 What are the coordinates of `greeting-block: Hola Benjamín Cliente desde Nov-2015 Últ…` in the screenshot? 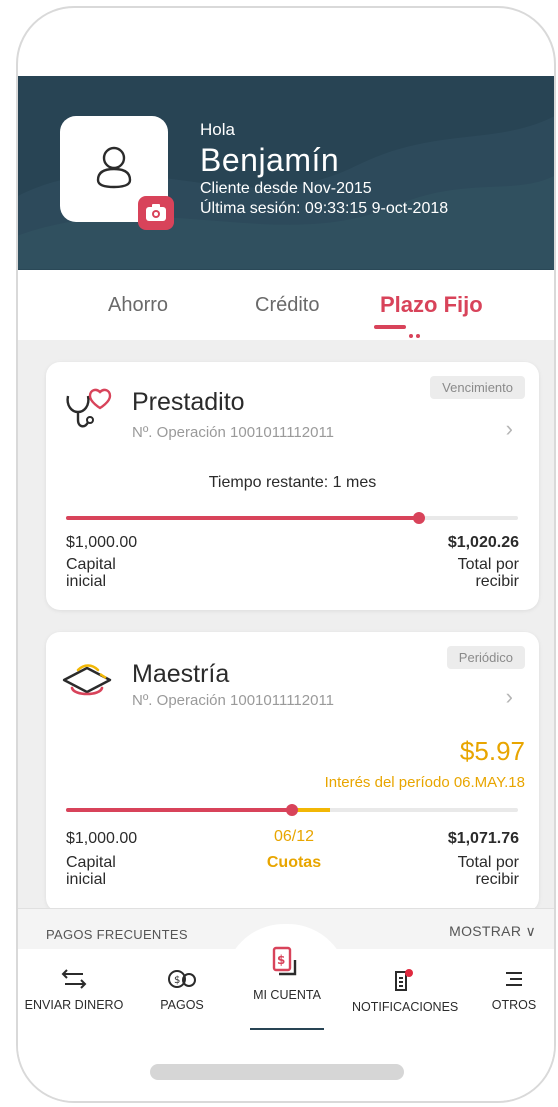 It's located at (324, 169).